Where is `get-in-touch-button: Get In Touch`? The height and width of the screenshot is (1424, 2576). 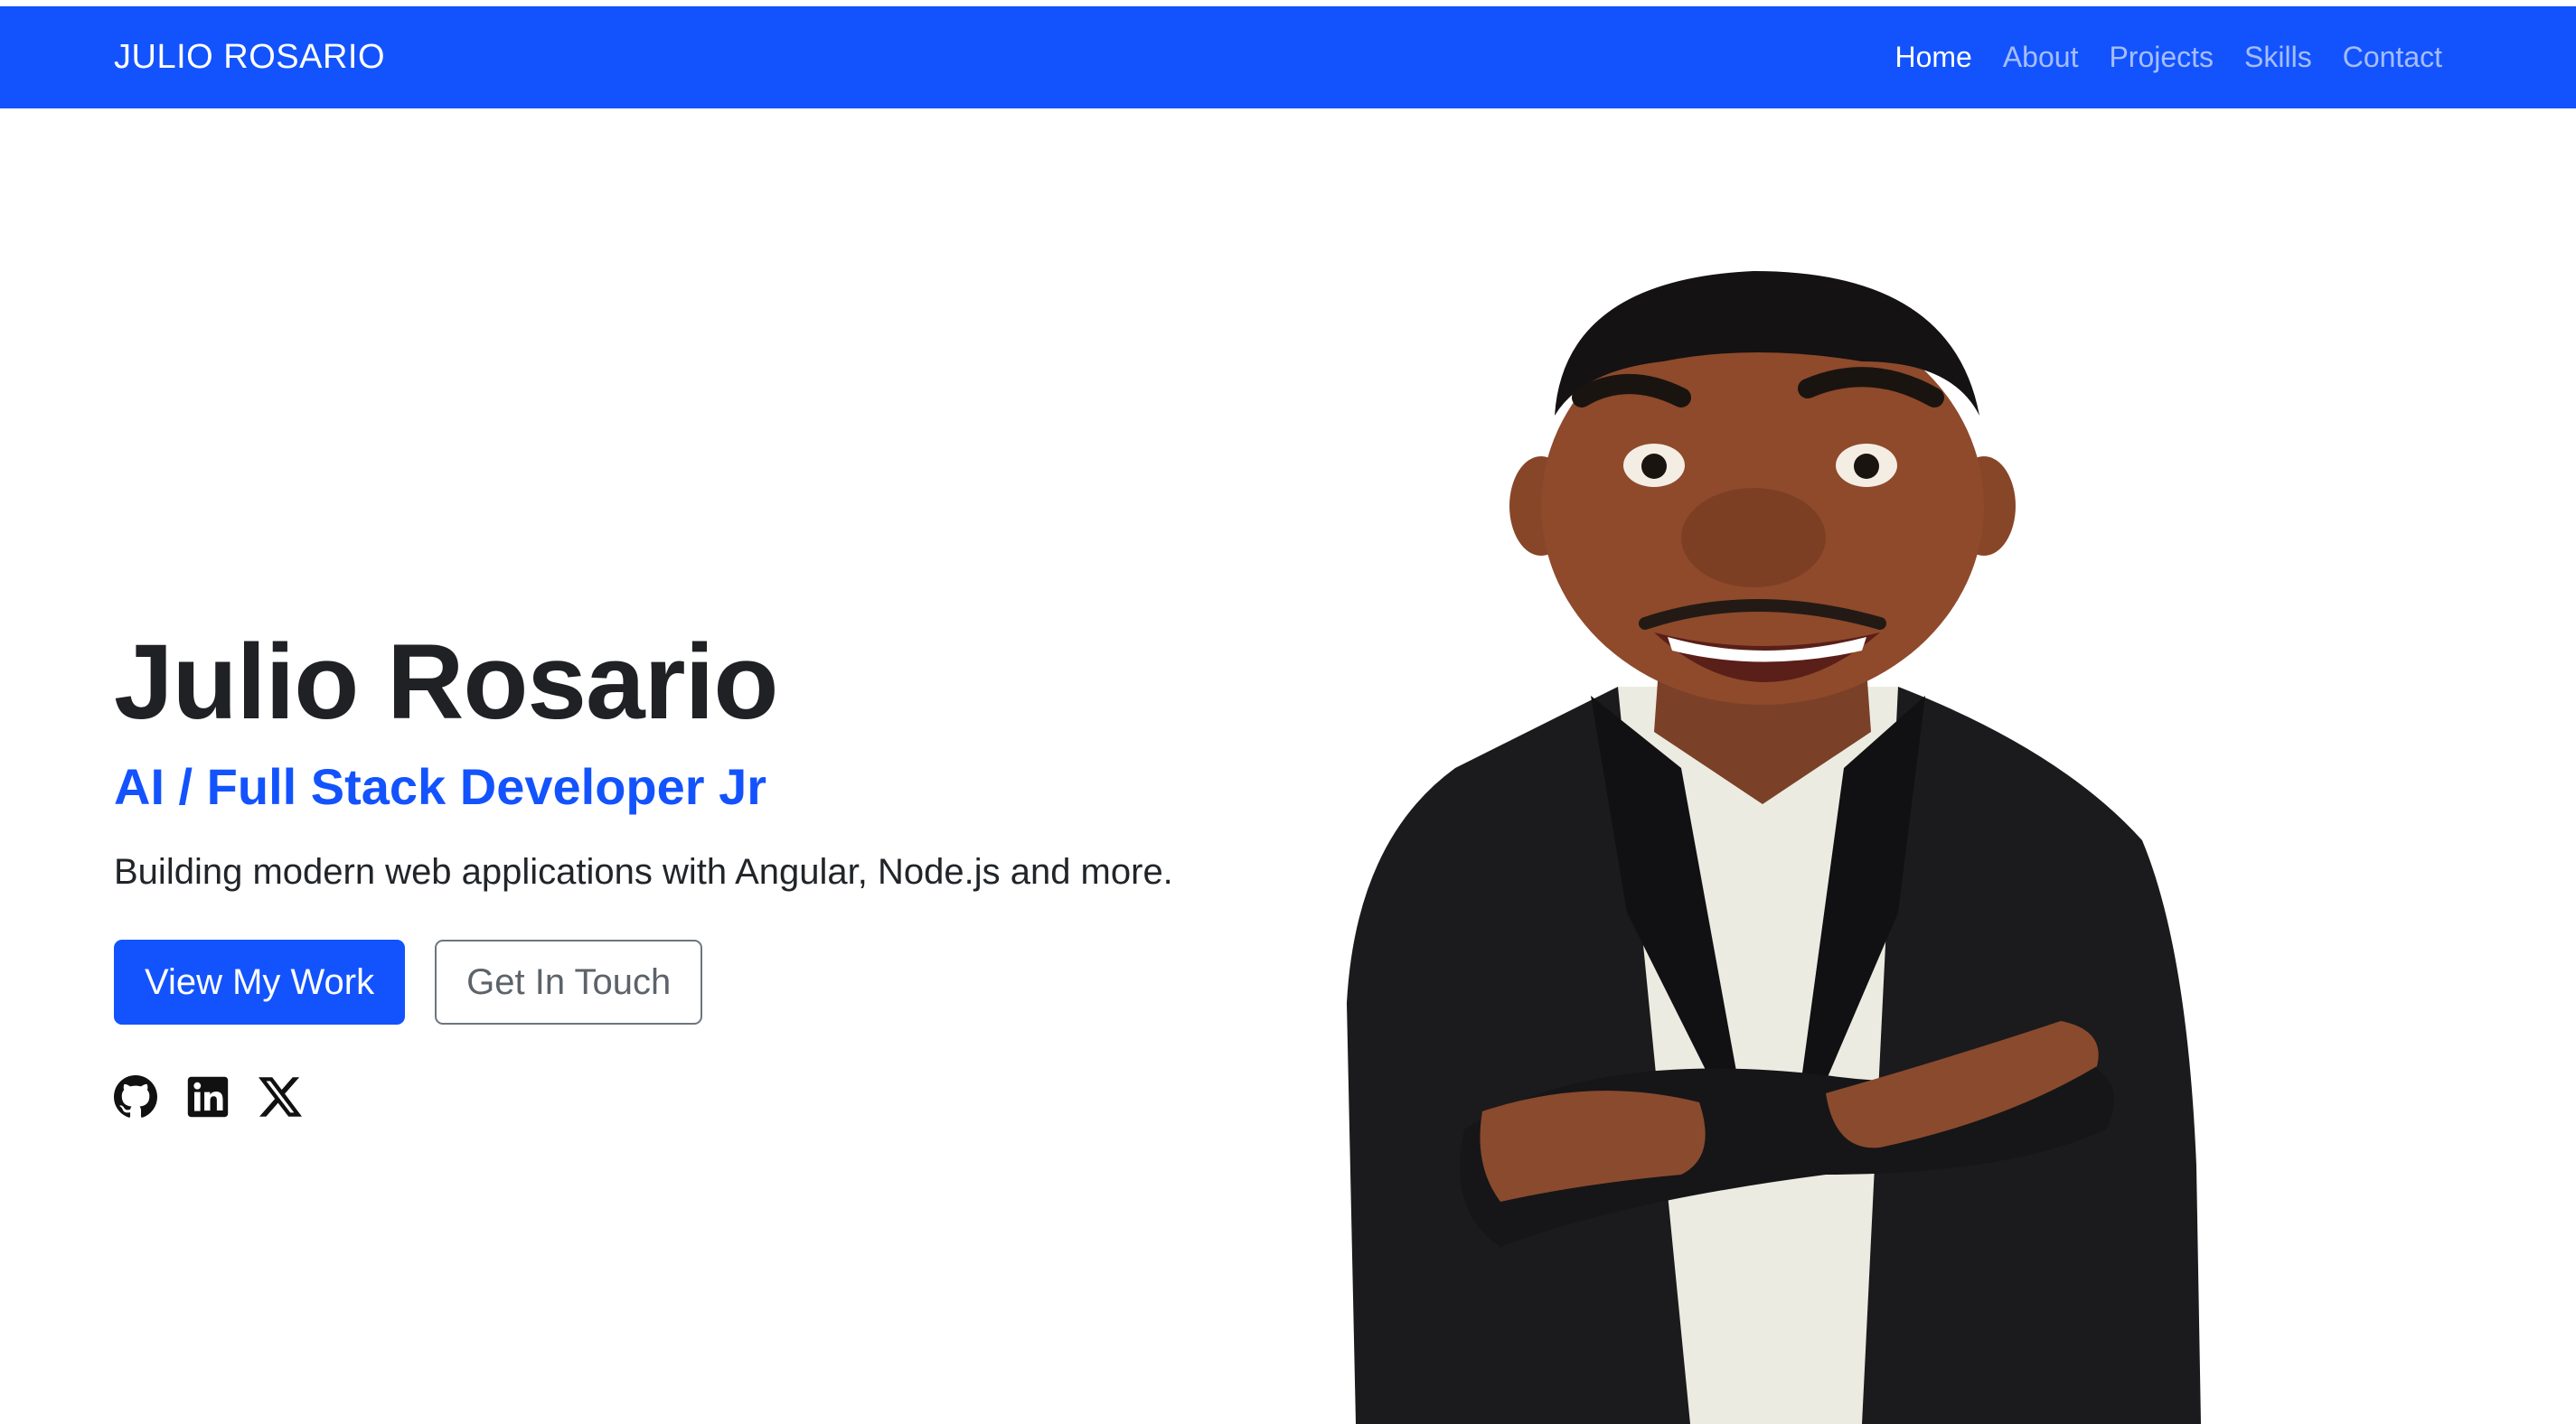
get-in-touch-button: Get In Touch is located at coordinates (569, 982).